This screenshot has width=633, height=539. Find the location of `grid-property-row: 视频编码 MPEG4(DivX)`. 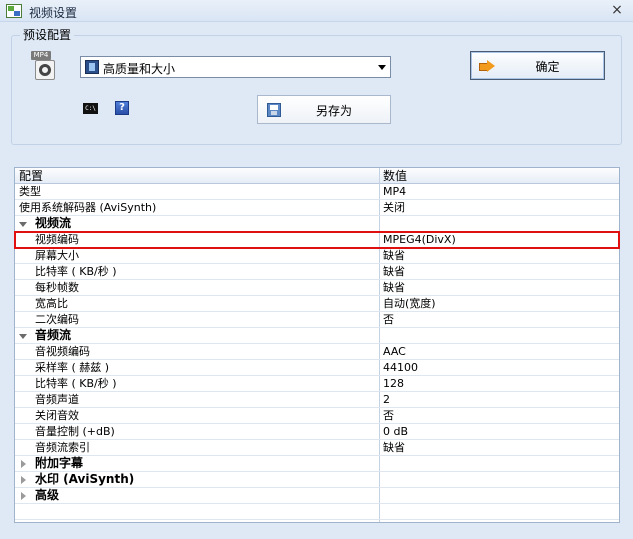

grid-property-row: 视频编码 MPEG4(DivX) is located at coordinates (317, 240).